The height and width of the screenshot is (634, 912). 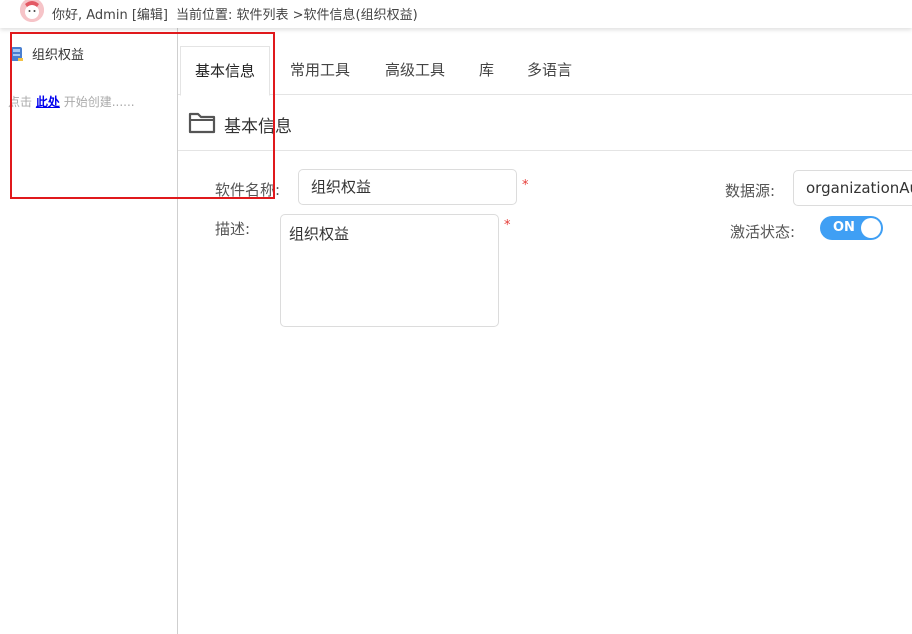 What do you see at coordinates (258, 127) in the screenshot?
I see `section-title: 基本信息` at bounding box center [258, 127].